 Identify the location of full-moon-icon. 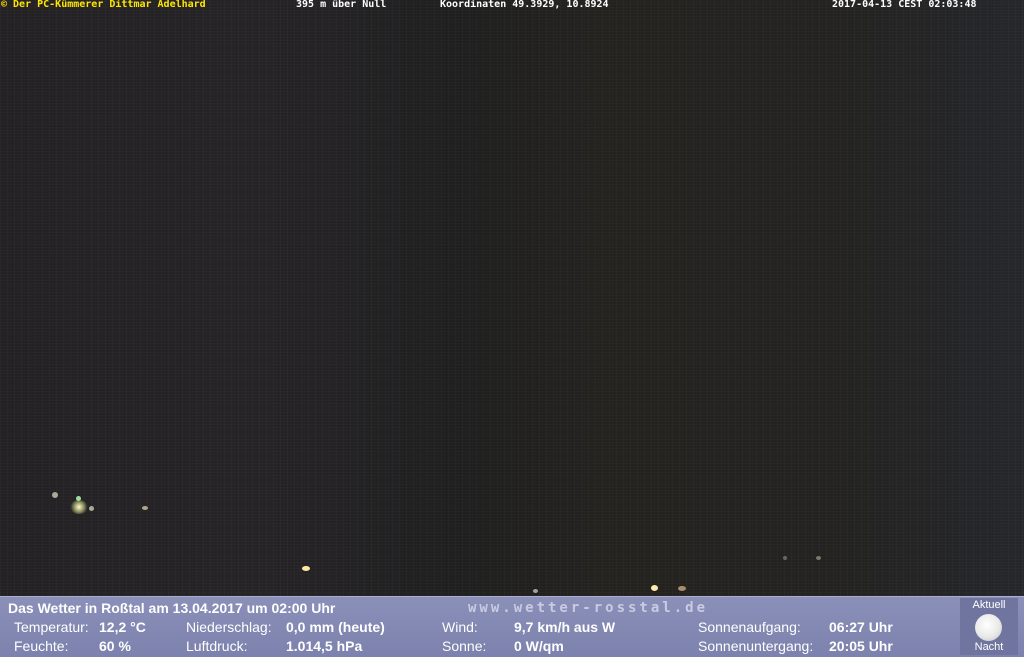
(988, 627).